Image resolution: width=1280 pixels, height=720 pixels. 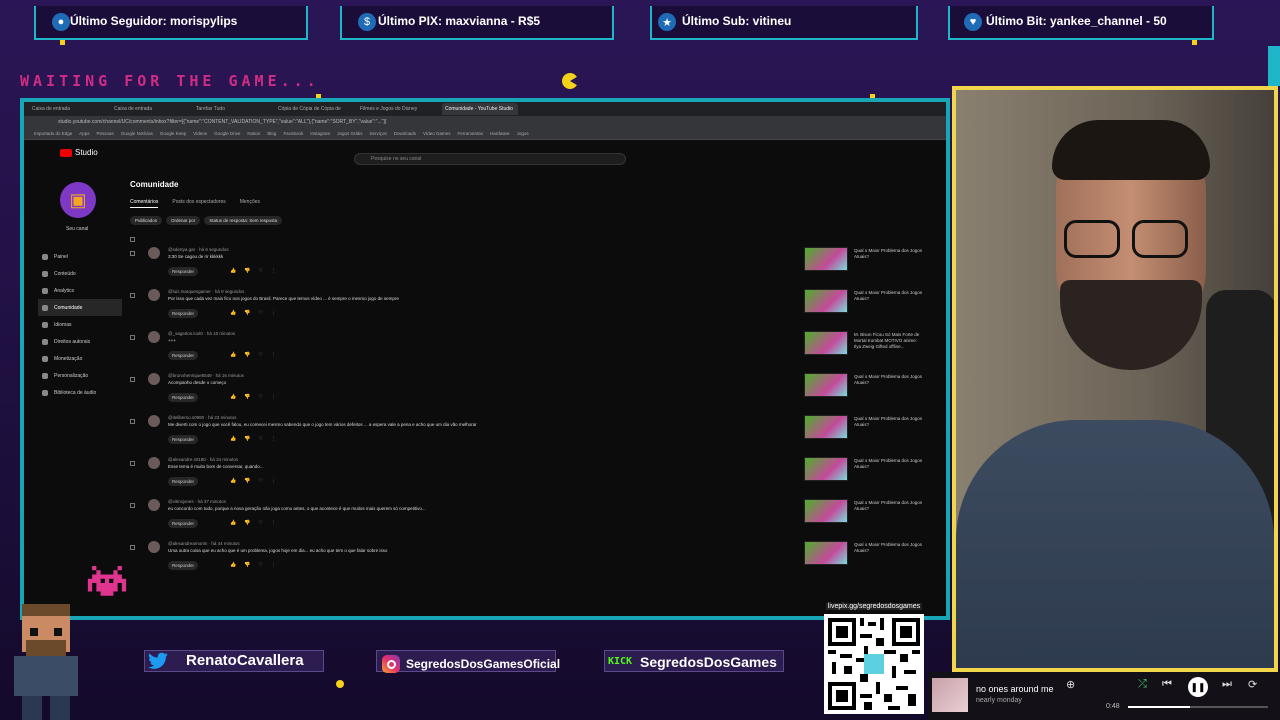 I want to click on bookmark: Notion, so click(x=253, y=133).